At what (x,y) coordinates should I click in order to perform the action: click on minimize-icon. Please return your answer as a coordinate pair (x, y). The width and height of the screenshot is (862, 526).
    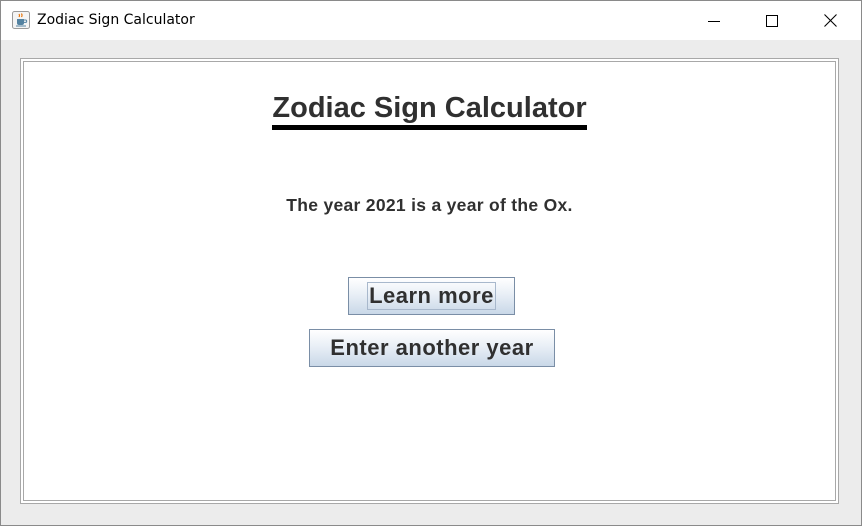
    Looking at the image, I should click on (714, 21).